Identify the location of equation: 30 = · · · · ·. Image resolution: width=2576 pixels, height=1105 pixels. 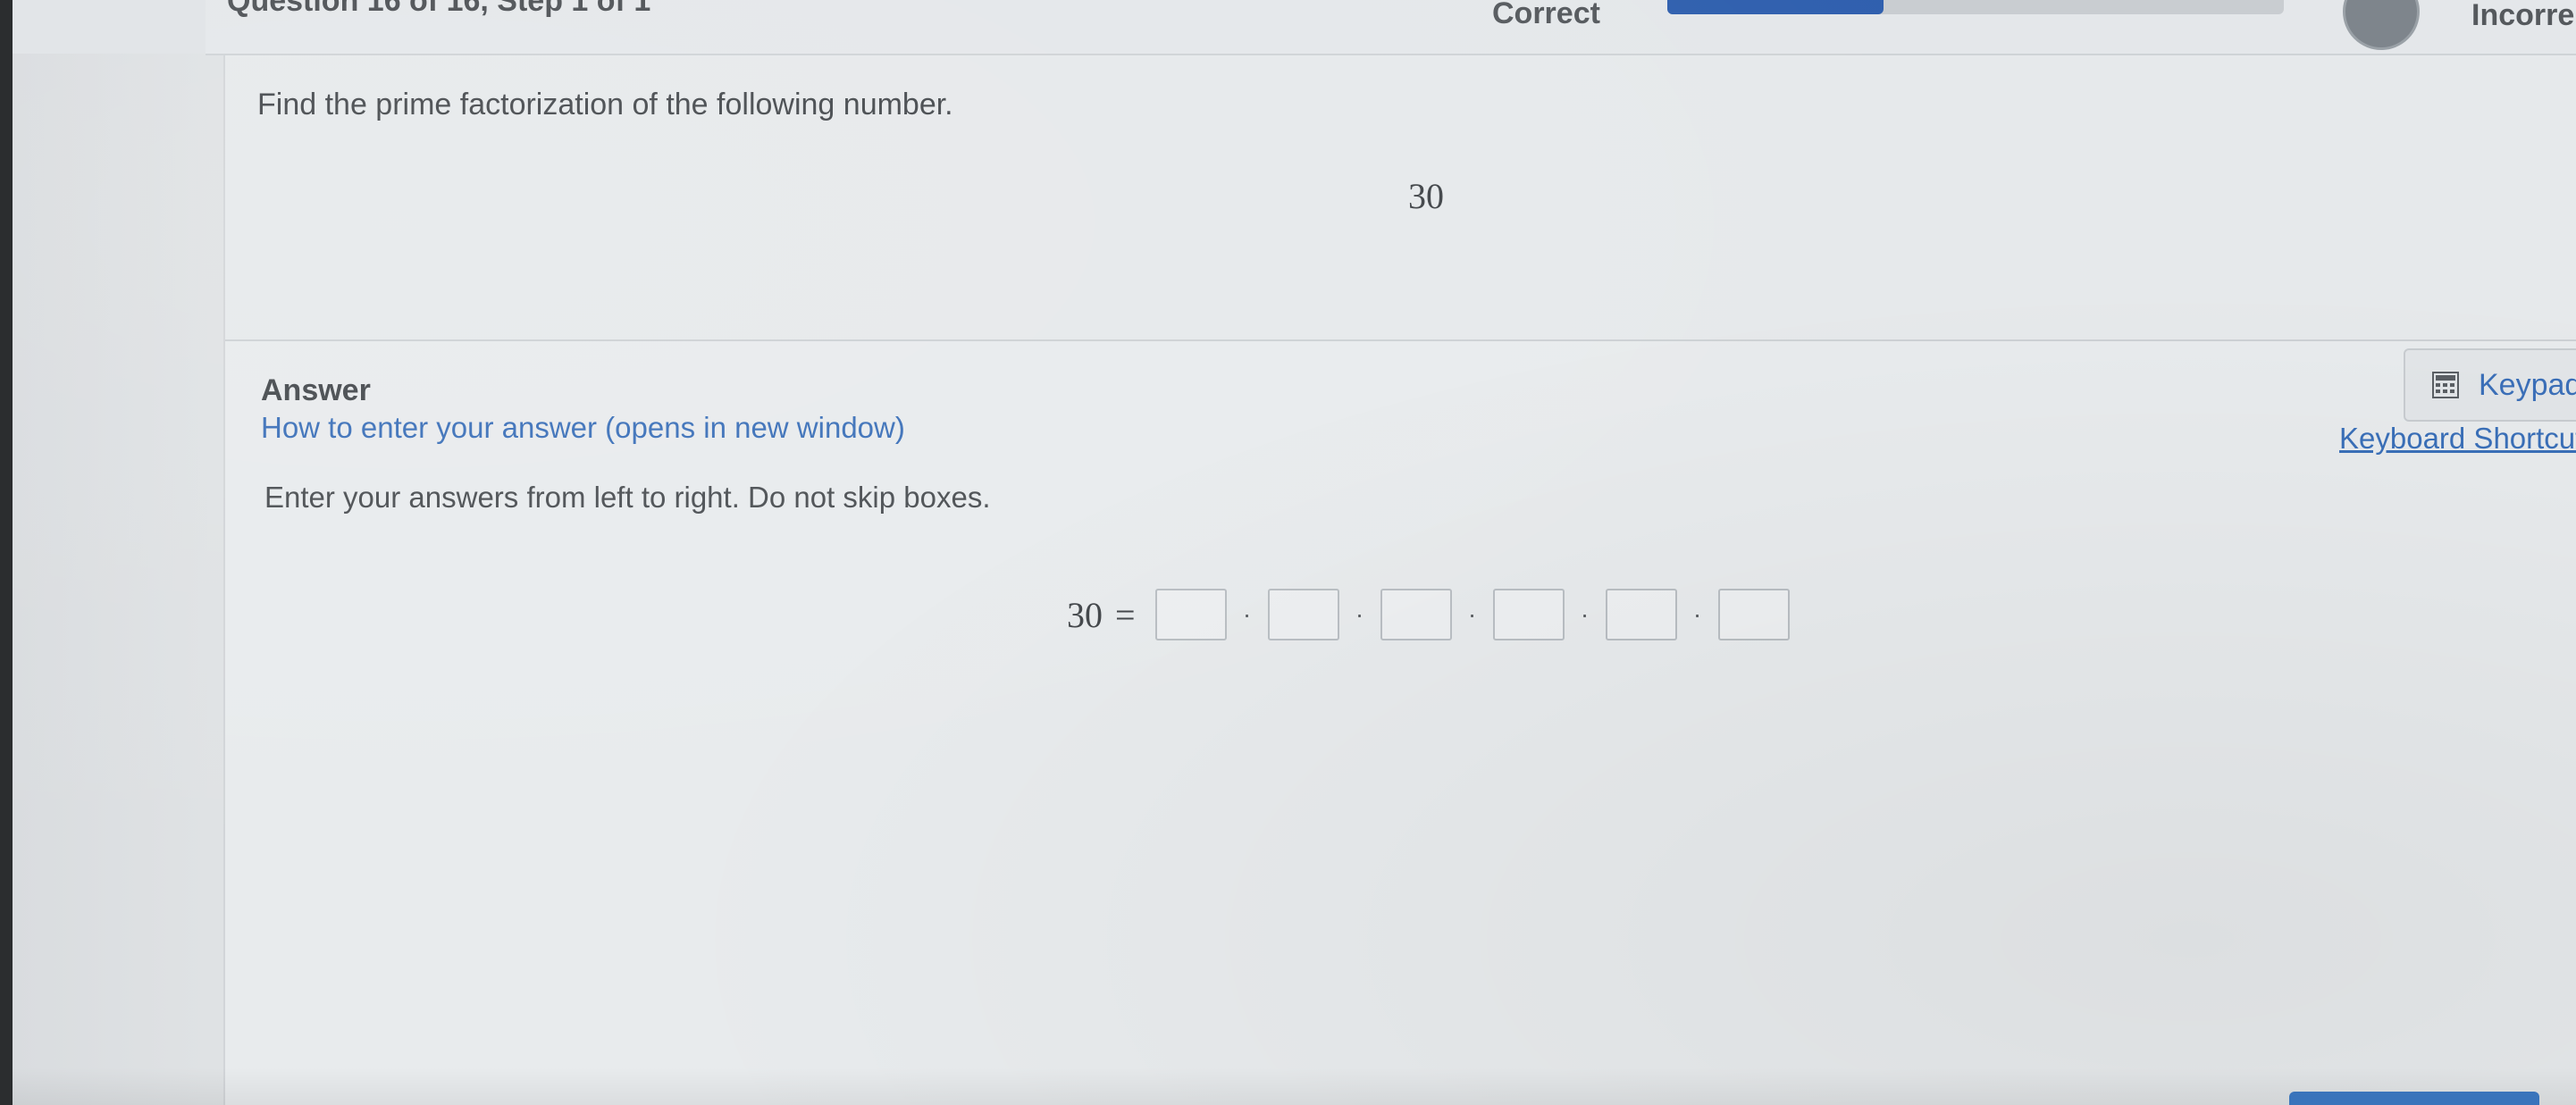
(1428, 615).